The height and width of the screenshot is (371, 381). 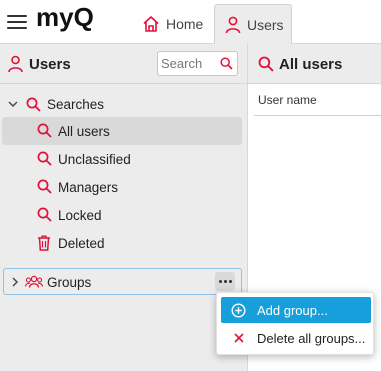 What do you see at coordinates (220, 281) in the screenshot?
I see `more-icon` at bounding box center [220, 281].